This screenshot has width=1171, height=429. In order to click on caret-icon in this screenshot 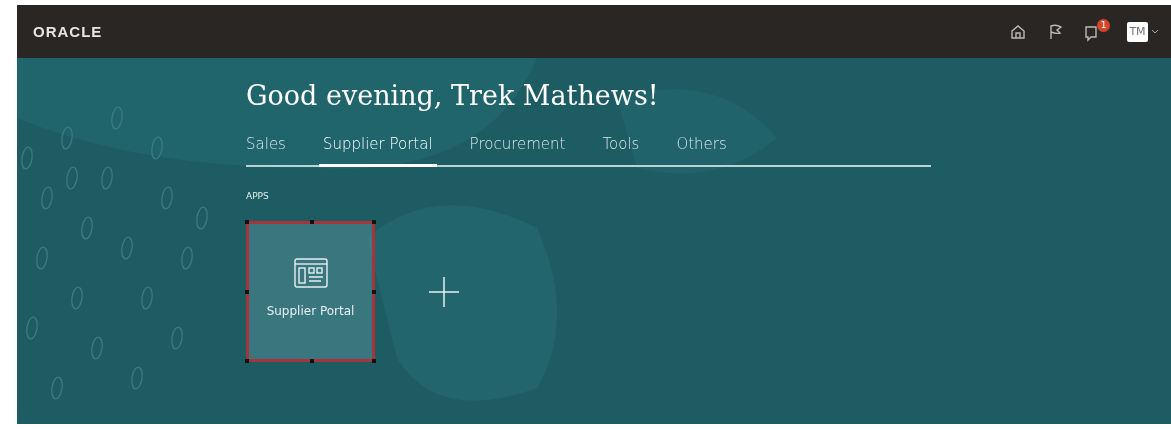, I will do `click(1155, 31)`.